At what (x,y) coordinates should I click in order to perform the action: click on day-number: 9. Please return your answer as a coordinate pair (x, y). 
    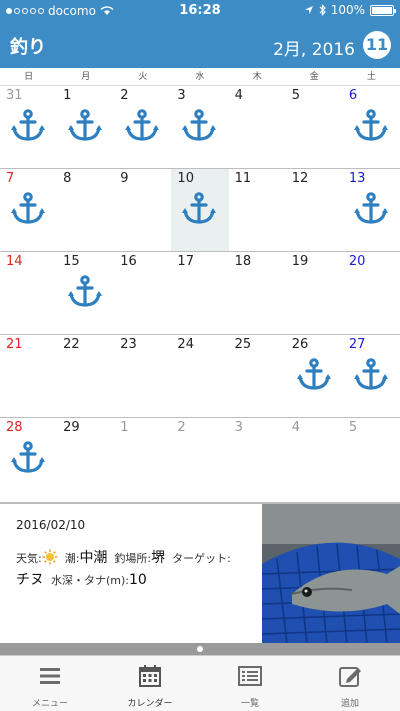
    Looking at the image, I should click on (124, 178).